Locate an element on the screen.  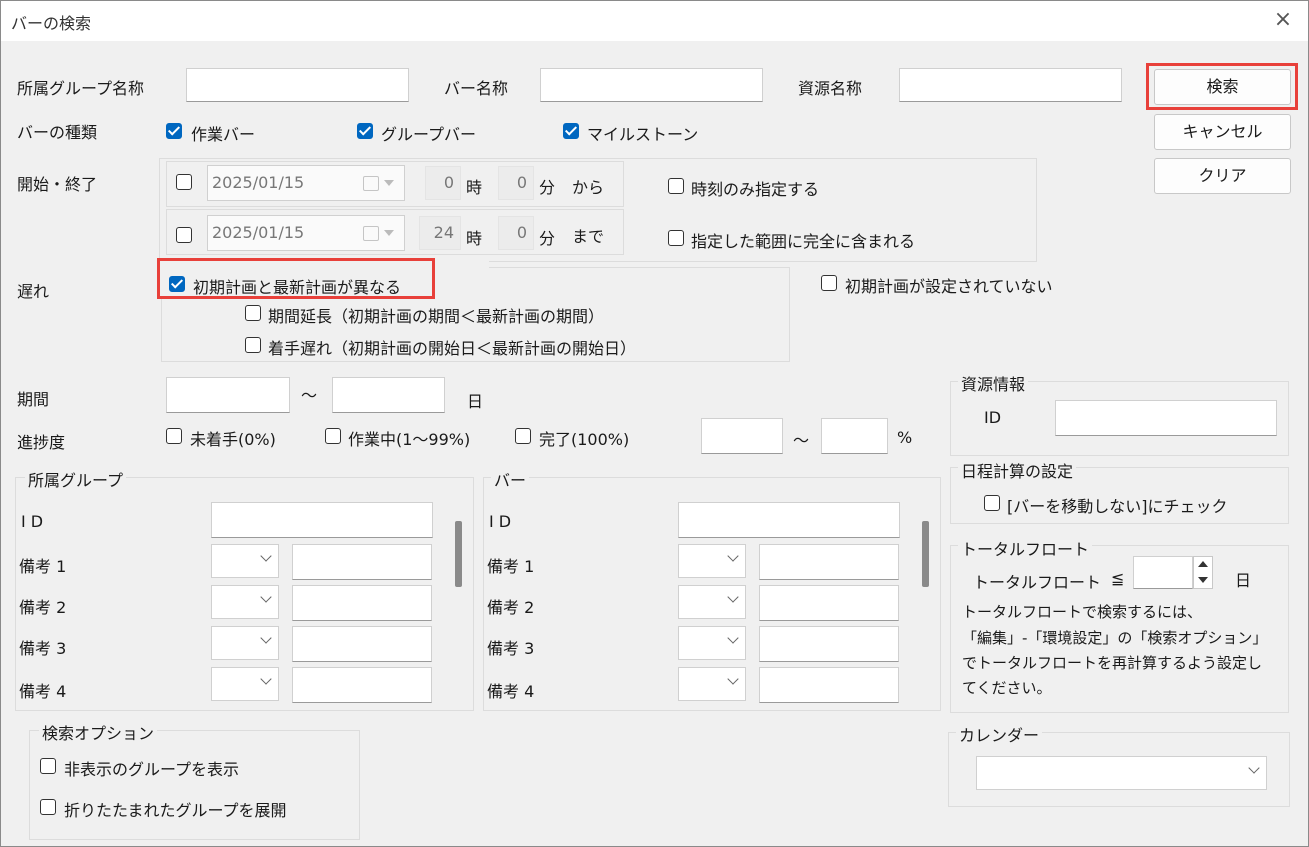
group-remark-2-label: 備考 2 is located at coordinates (43, 607).